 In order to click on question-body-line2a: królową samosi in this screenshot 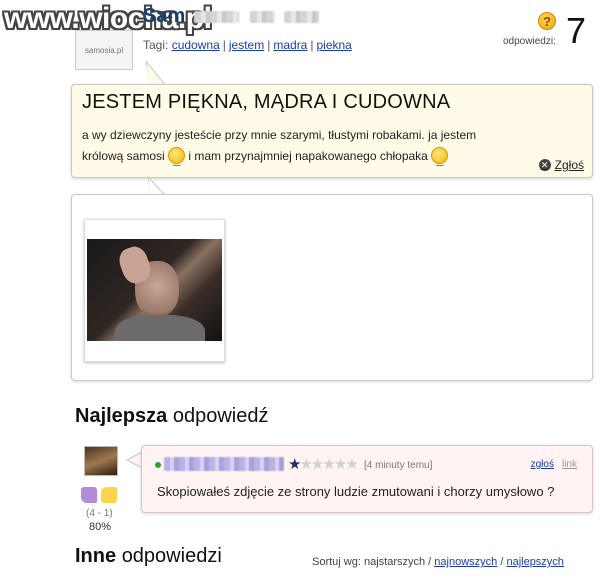, I will do `click(123, 156)`.